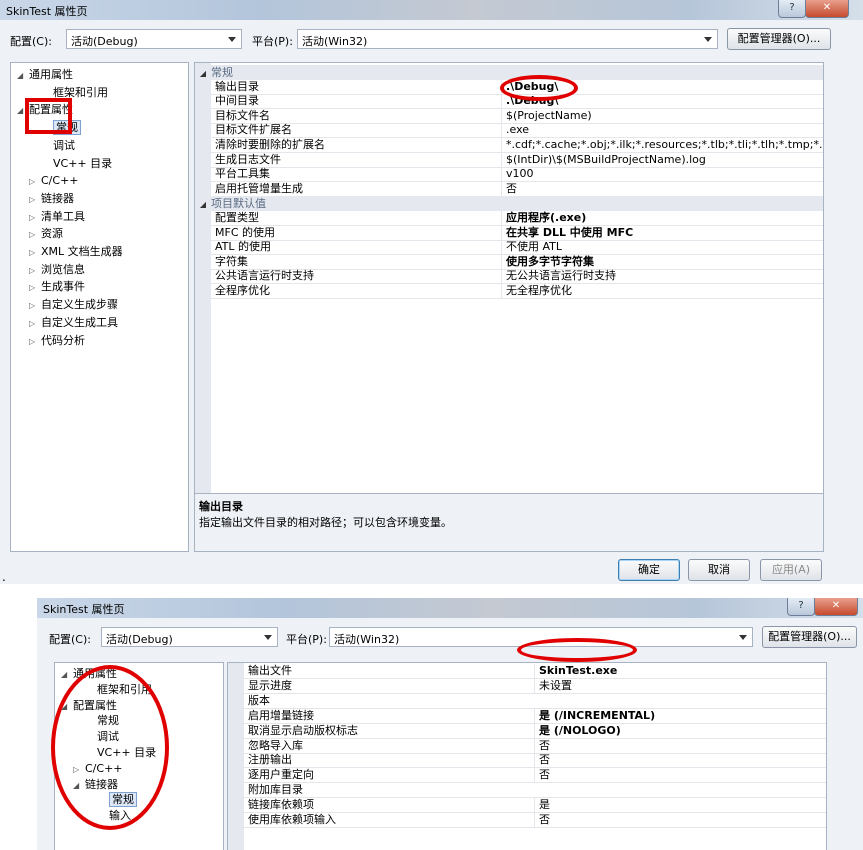 The height and width of the screenshot is (850, 863). Describe the element at coordinates (242, 115) in the screenshot. I see `property-name: 目标文件名` at that location.